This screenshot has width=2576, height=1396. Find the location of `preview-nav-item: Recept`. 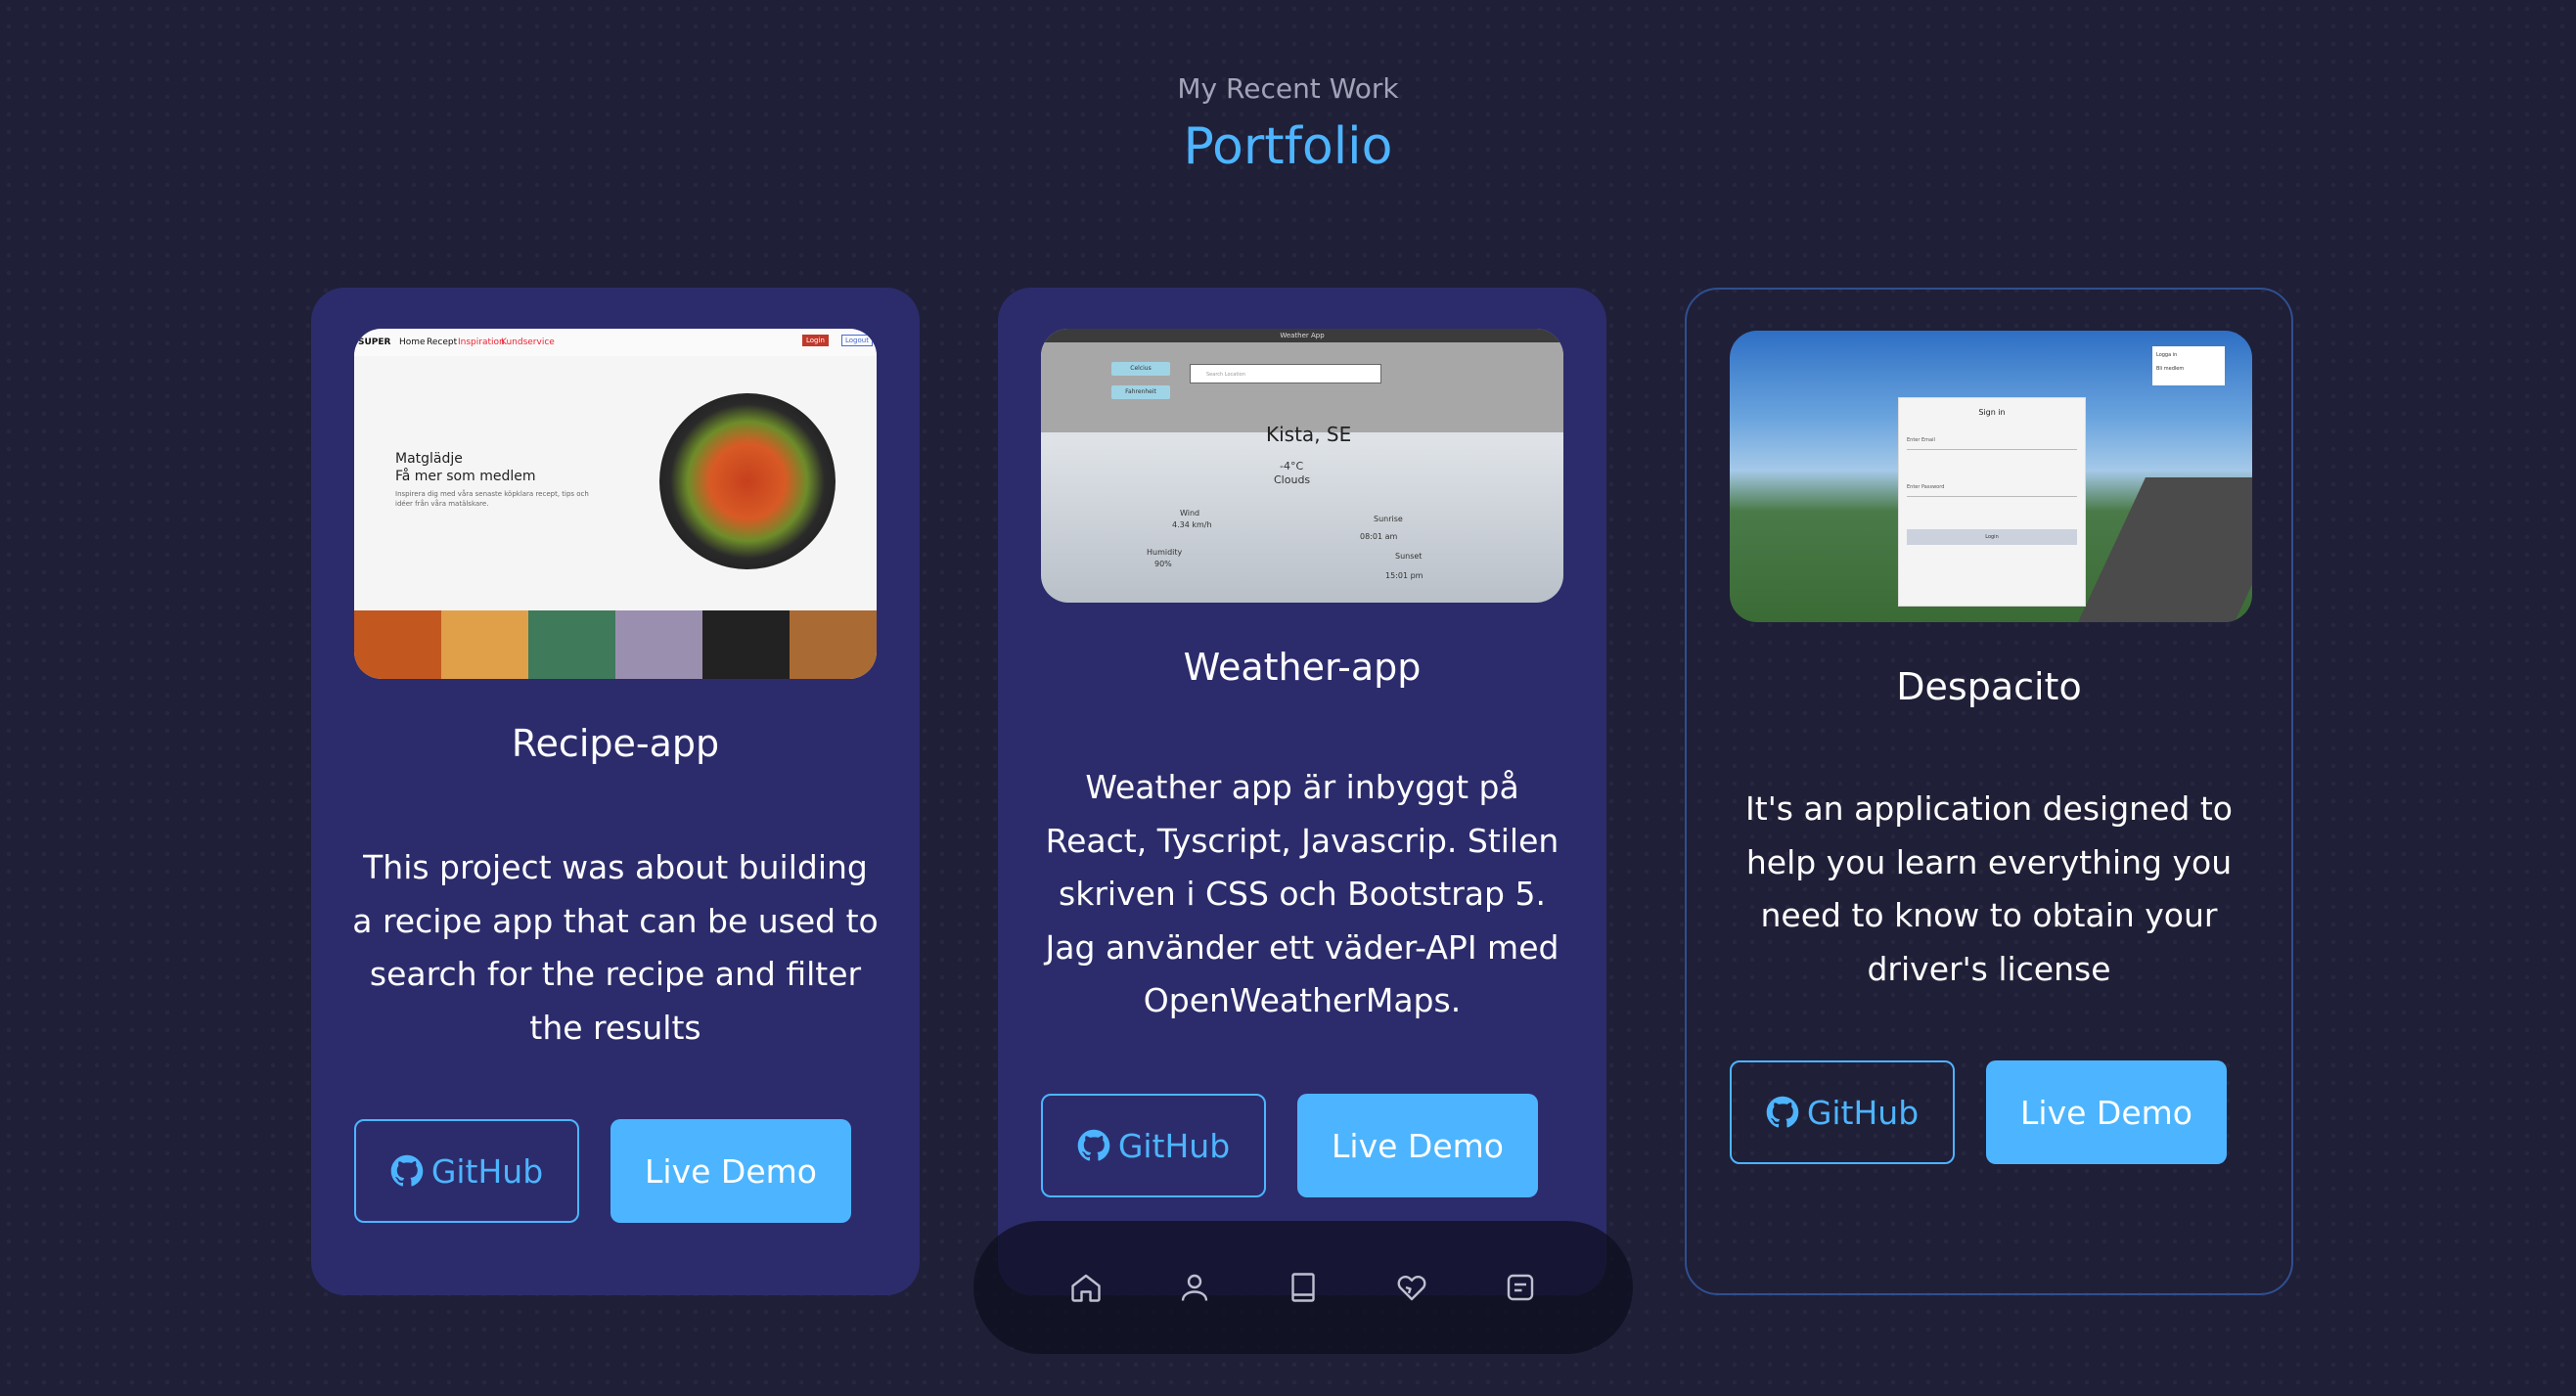

preview-nav-item: Recept is located at coordinates (442, 342).